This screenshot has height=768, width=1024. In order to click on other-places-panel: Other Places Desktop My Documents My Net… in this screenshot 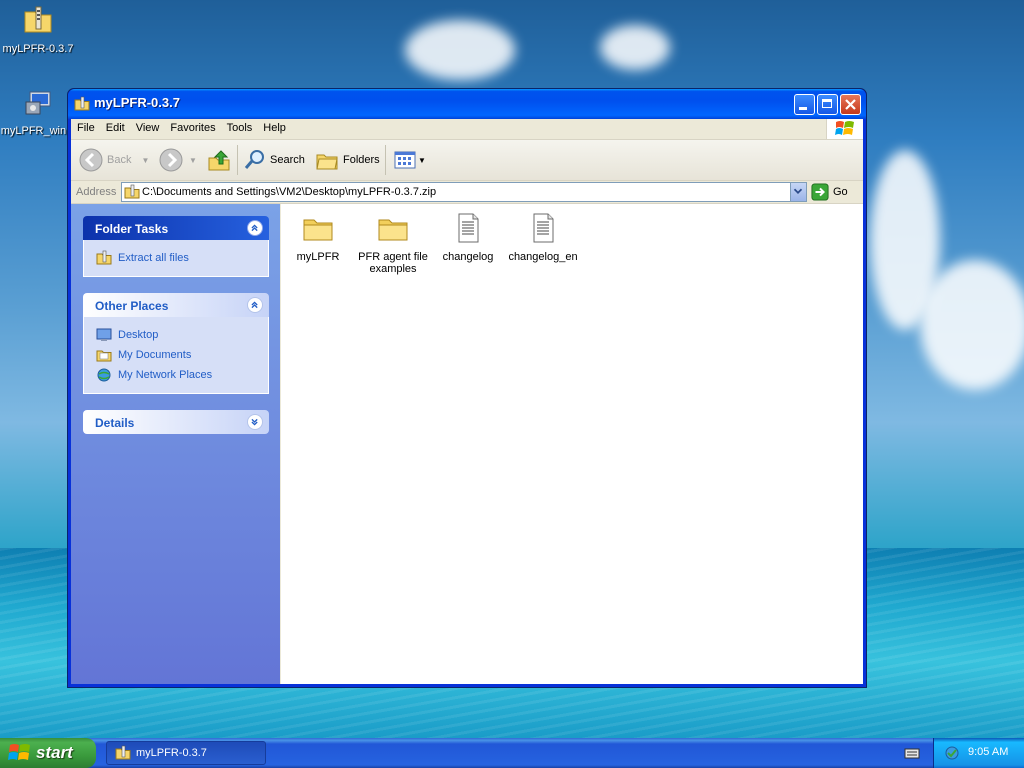, I will do `click(176, 343)`.